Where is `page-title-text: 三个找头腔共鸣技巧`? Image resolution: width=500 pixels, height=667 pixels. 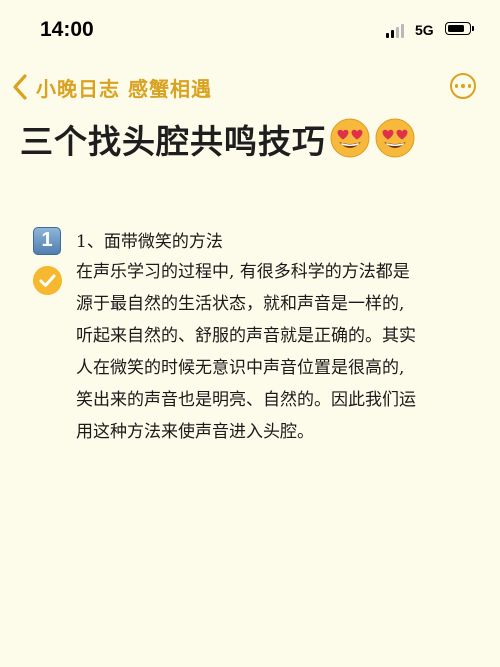
page-title-text: 三个找头腔共鸣技巧 is located at coordinates (173, 141).